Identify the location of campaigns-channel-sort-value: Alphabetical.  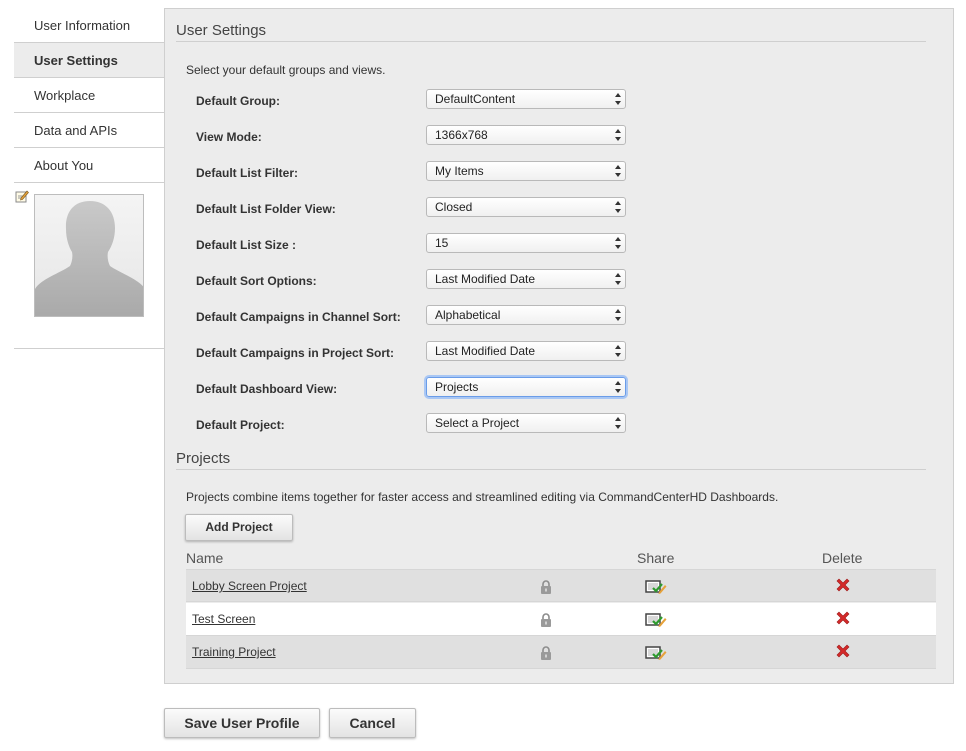
(468, 315).